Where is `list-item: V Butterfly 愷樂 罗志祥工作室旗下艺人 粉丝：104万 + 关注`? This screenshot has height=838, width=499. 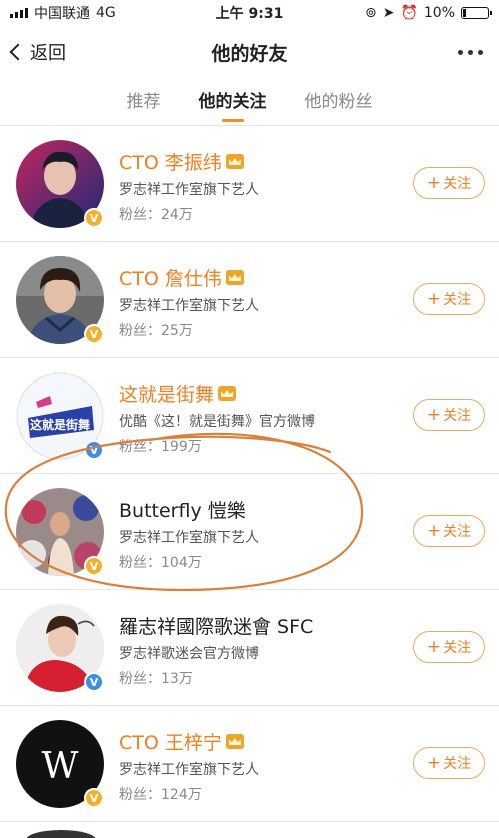
list-item: V Butterfly 愷樂 罗志祥工作室旗下艺人 粉丝：104万 + 关注 is located at coordinates (249, 532).